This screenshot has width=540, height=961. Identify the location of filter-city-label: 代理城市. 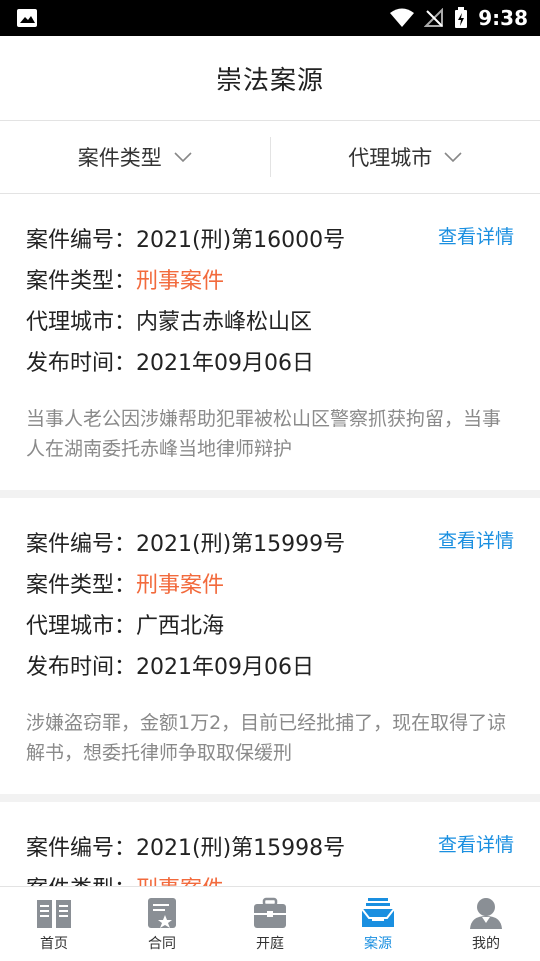
(390, 157).